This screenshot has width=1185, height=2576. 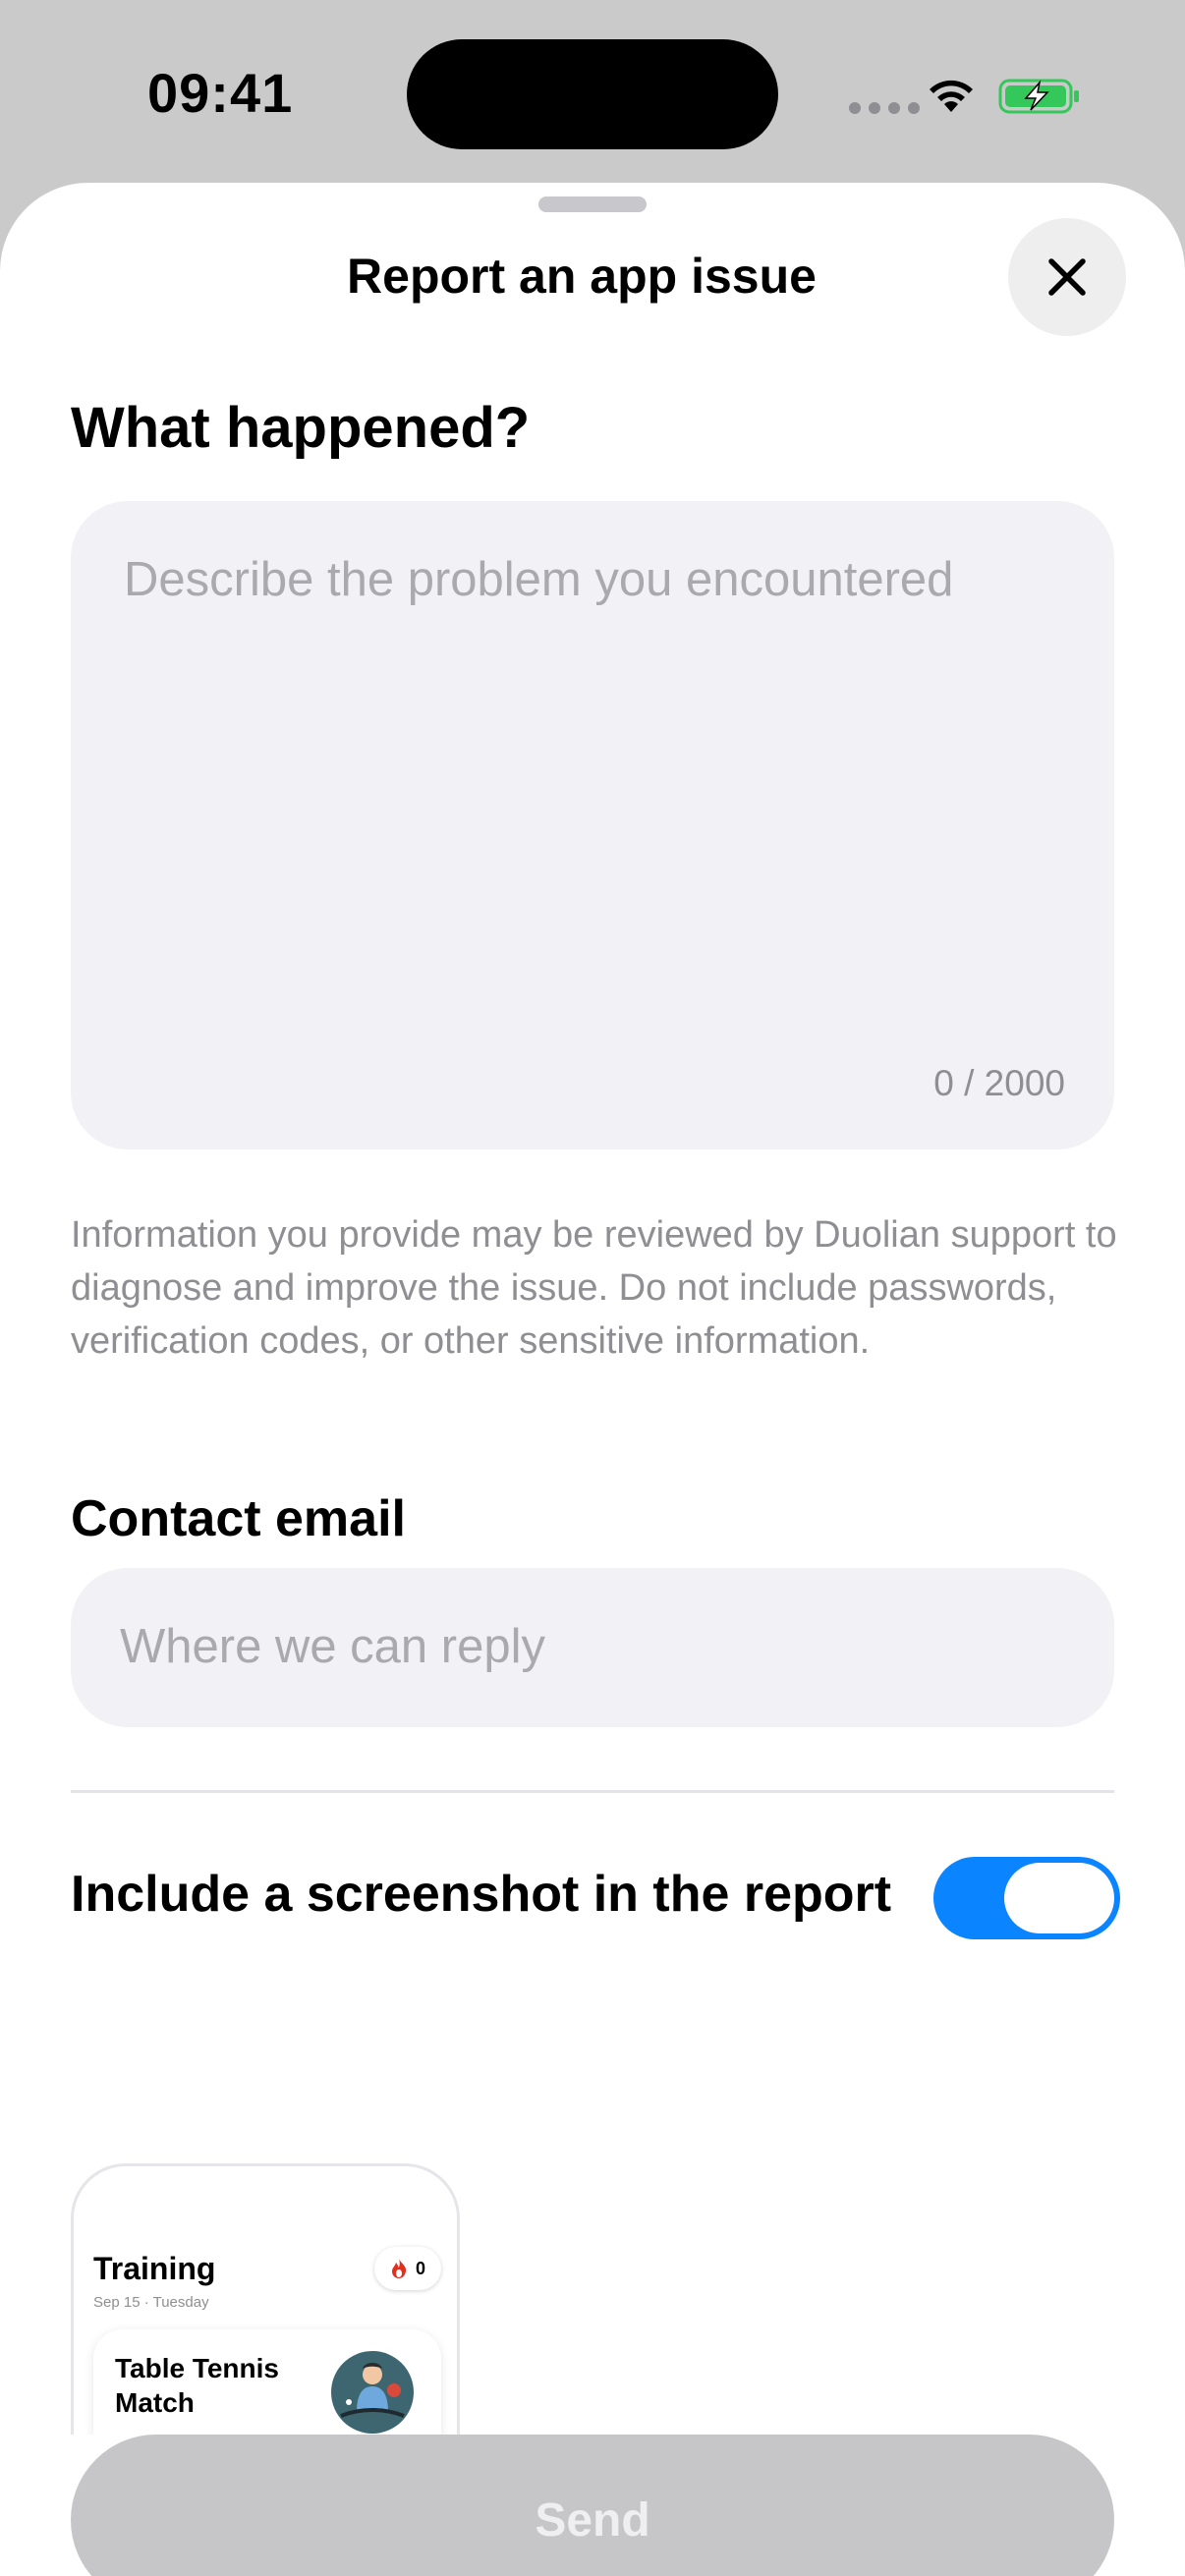 What do you see at coordinates (151, 2302) in the screenshot?
I see `preview-date: Sep 15 · Tuesday` at bounding box center [151, 2302].